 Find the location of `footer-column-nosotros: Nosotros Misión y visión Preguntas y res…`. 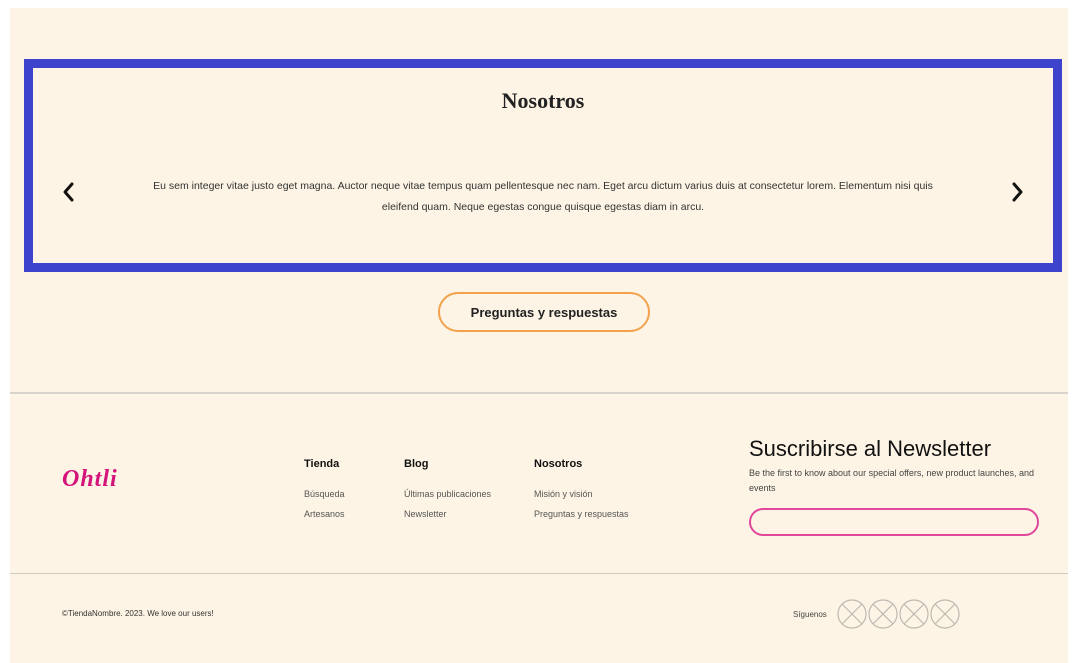

footer-column-nosotros: Nosotros Misión y visión Preguntas y res… is located at coordinates (581, 491).